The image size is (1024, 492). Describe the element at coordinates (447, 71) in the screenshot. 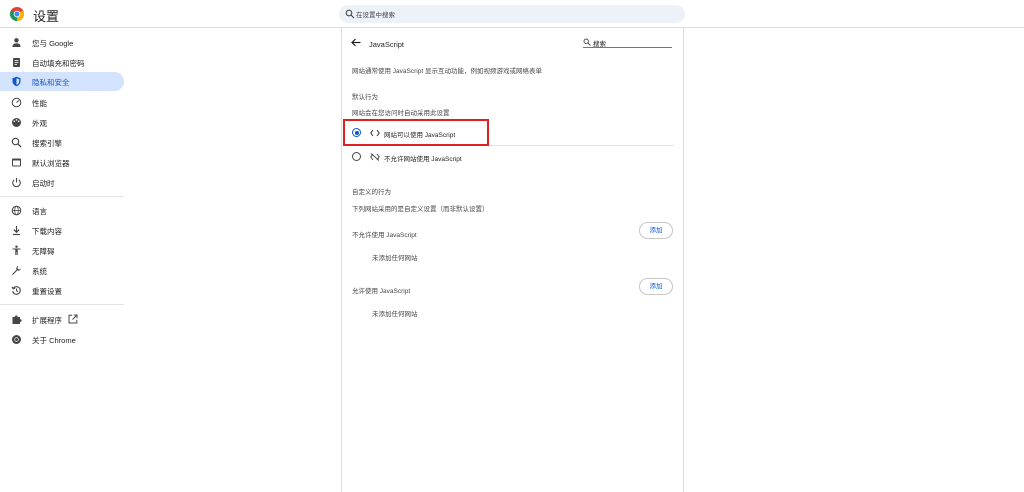

I see `page-description: 网站通常使用 JavaScript 显示互动功能，例如视频游戏或网络表单` at that location.